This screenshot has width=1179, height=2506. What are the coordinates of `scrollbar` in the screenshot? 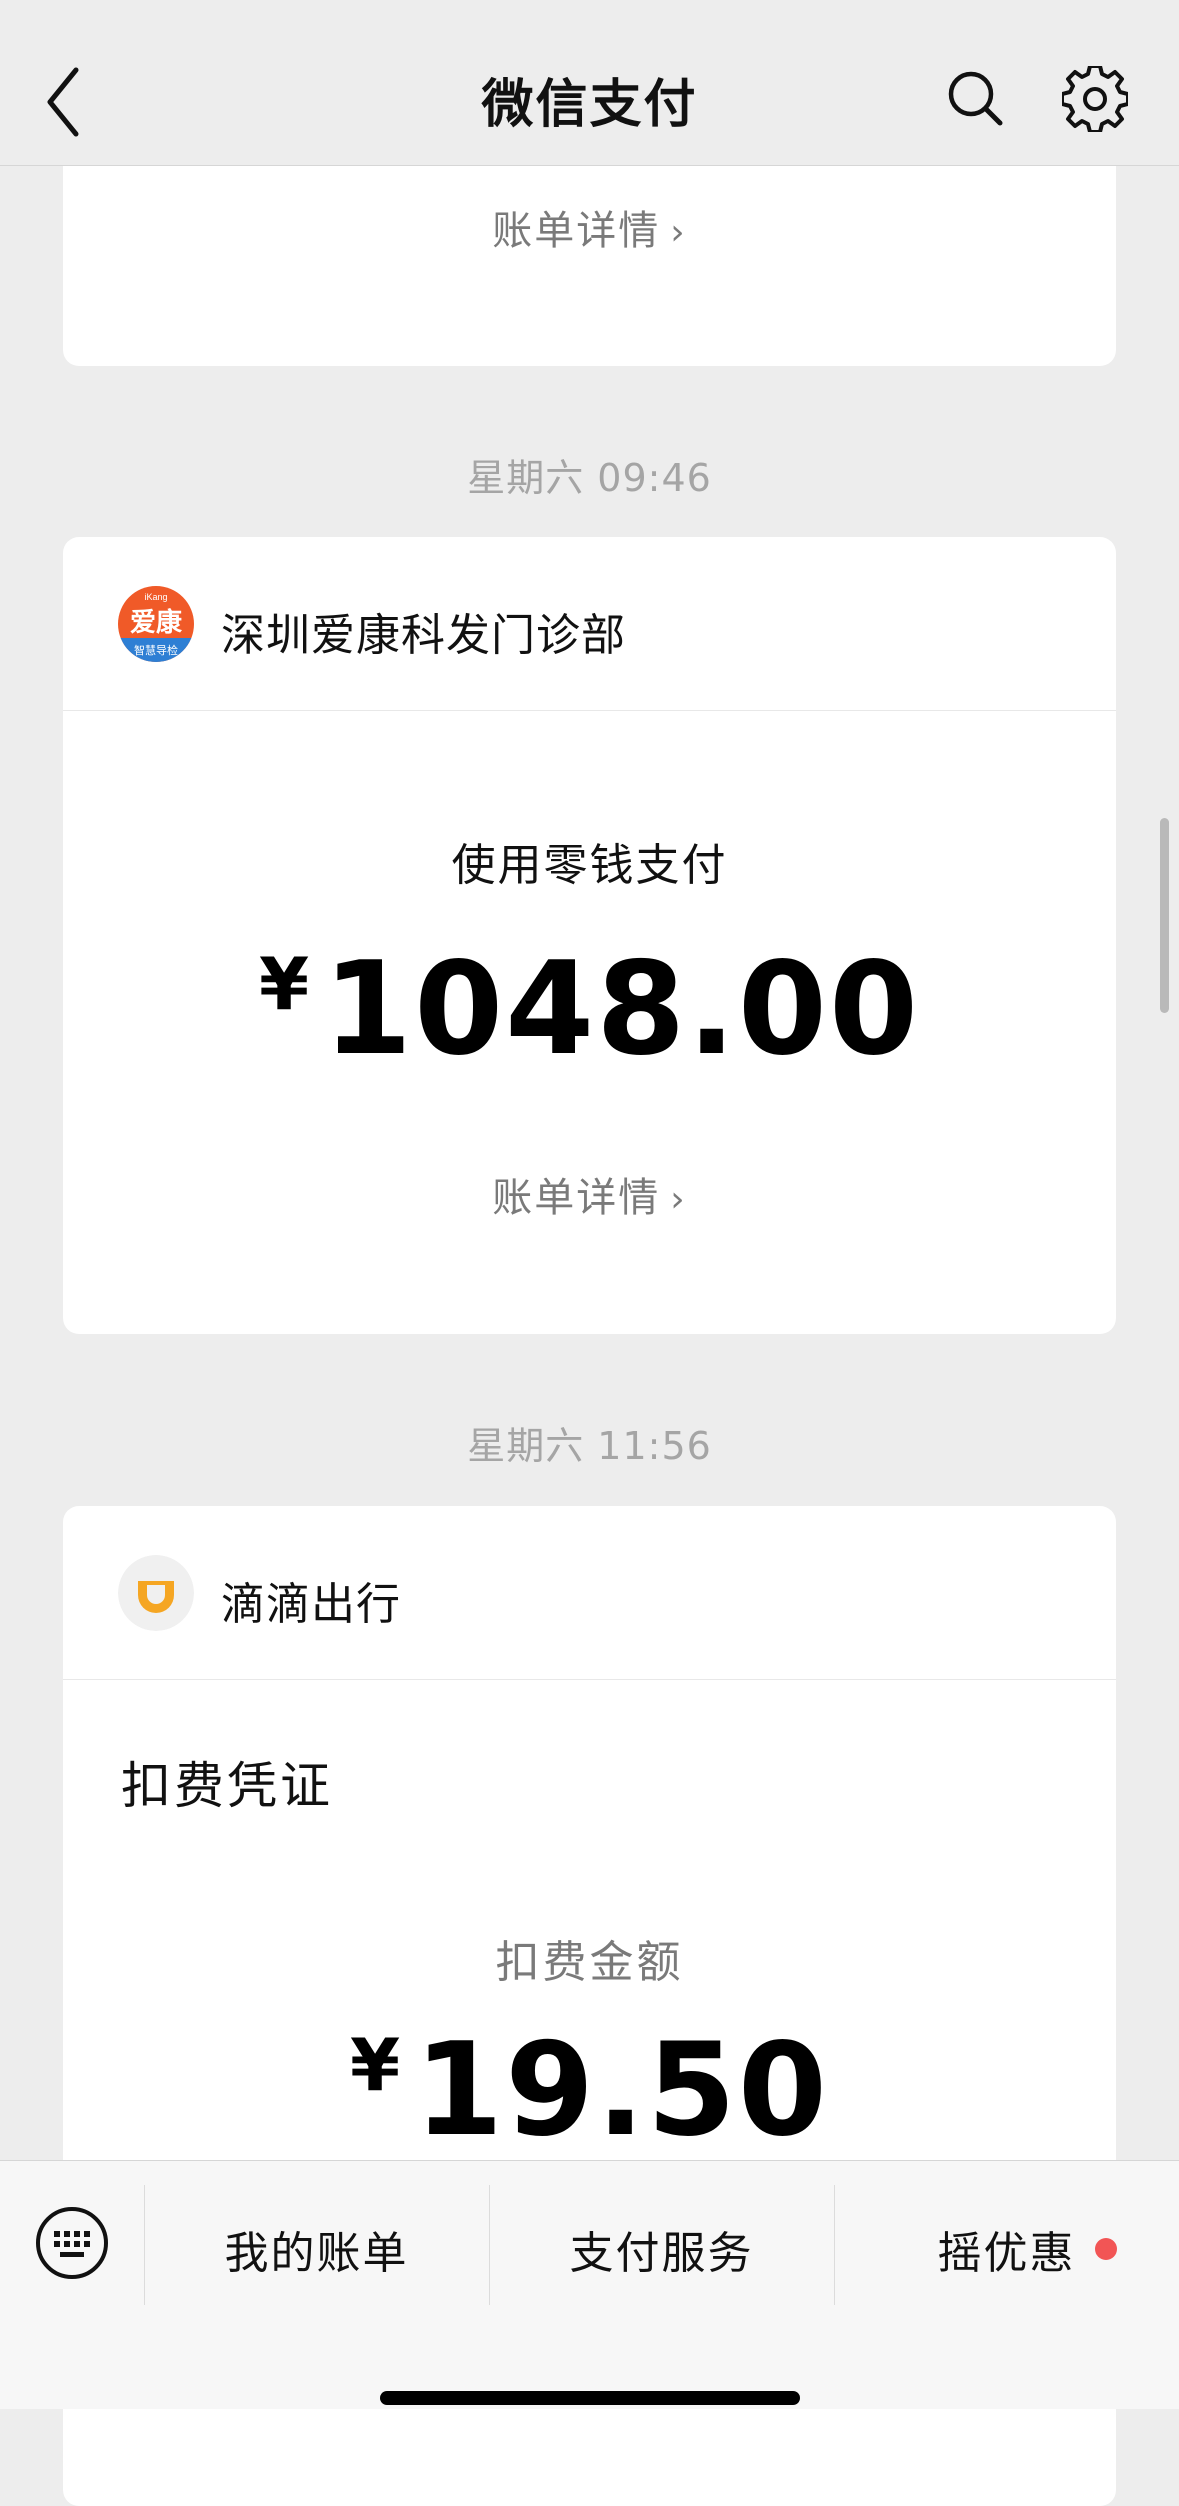 It's located at (1164, 915).